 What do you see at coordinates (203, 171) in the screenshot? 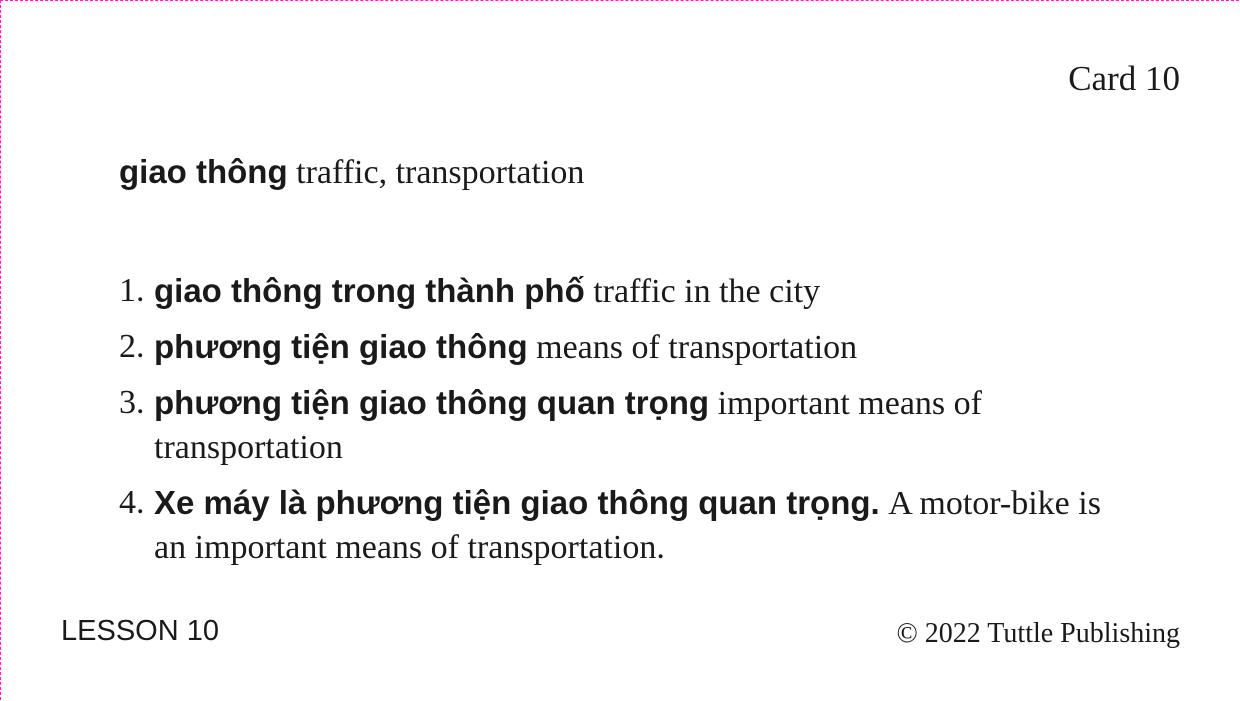
I see `headword: giao thông` at bounding box center [203, 171].